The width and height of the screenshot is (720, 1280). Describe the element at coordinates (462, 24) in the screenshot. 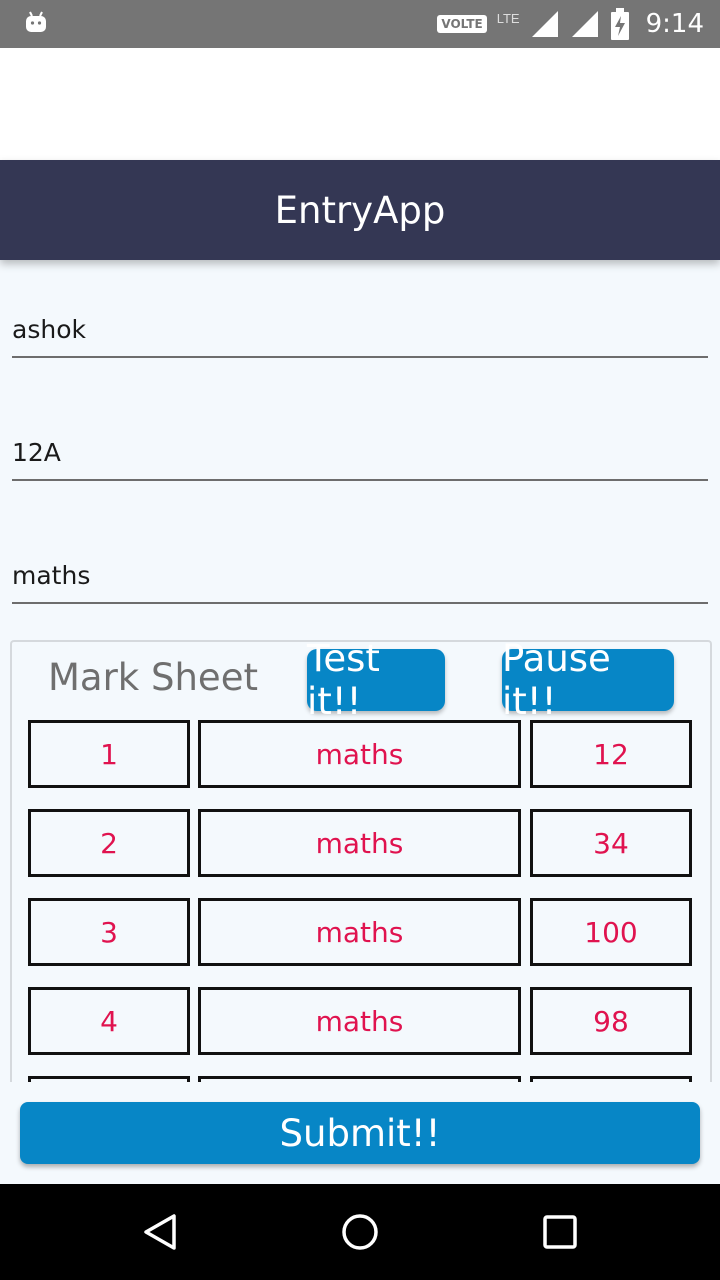

I see `volte-badge: VOLTE` at that location.